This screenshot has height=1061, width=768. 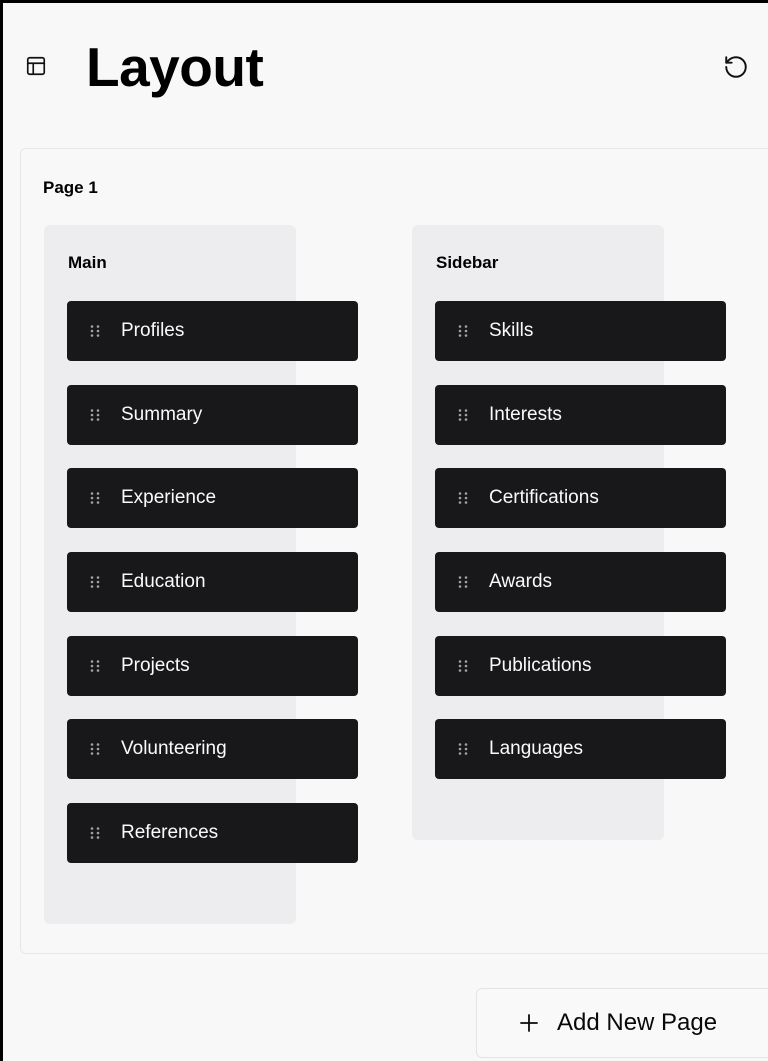 I want to click on section-item-label: Certifications, so click(x=544, y=497).